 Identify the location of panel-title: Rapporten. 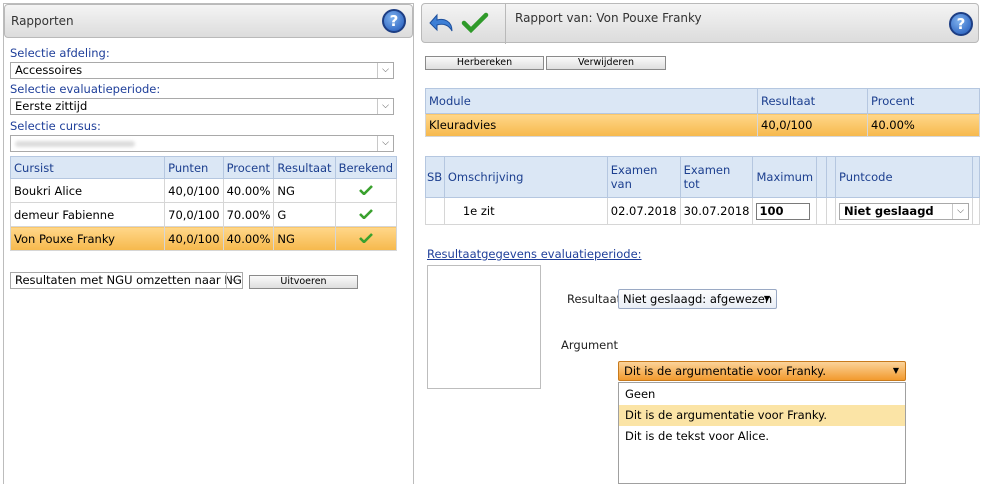
(42, 21).